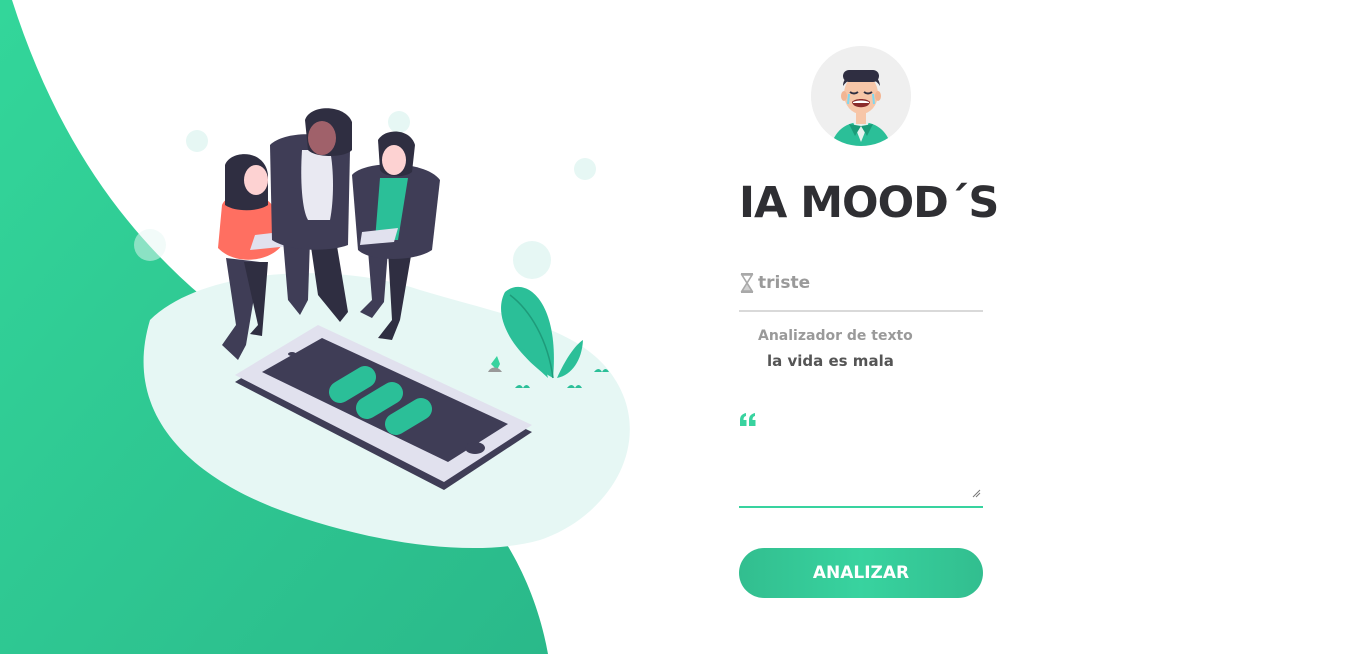 This screenshot has height=654, width=1366. Describe the element at coordinates (830, 361) in the screenshot. I see `analyzer-text: la vida es mala` at that location.